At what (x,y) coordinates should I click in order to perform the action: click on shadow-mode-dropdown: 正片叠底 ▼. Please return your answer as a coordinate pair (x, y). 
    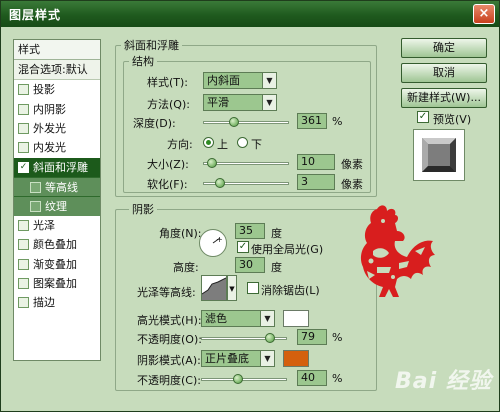
    Looking at the image, I should click on (238, 358).